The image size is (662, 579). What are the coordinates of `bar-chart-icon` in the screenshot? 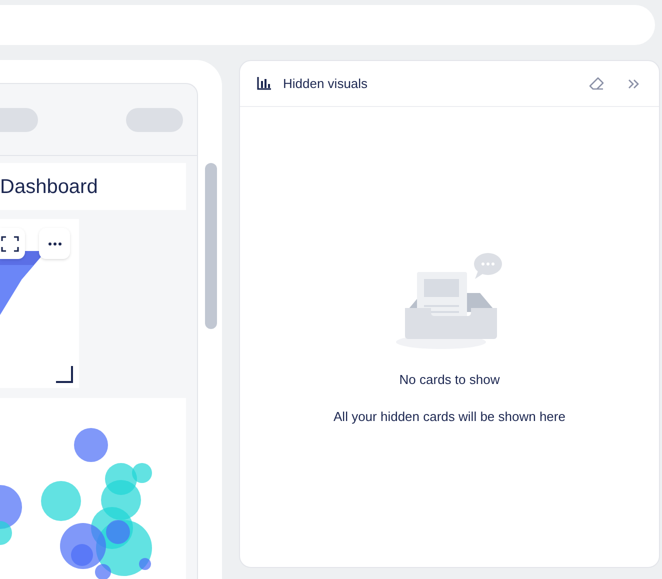 It's located at (264, 83).